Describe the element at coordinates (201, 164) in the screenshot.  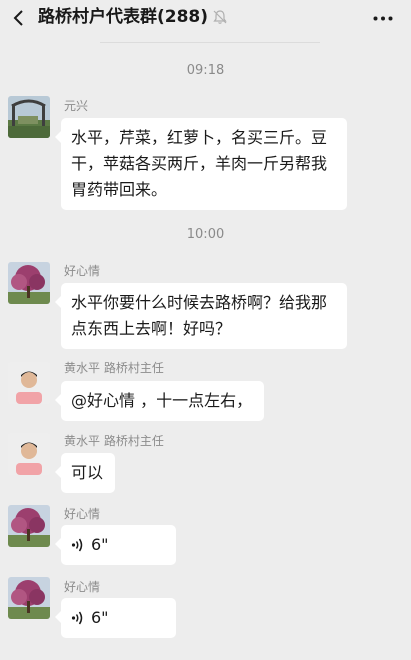
I see `message-bubble: 水平，芹菜，红萝卜，名买三斤。豆干，苹菇各买两斤，羊肉一斤另帮我胃药带回来。` at that location.